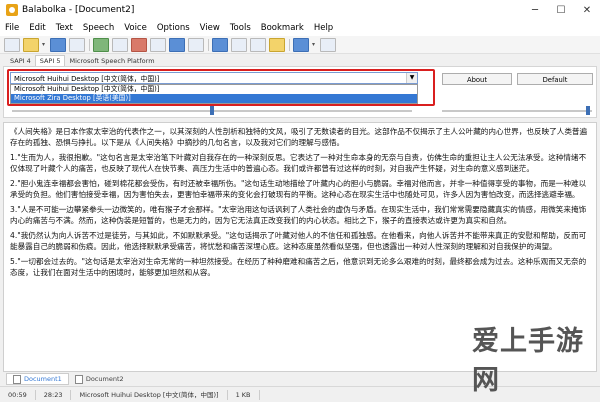 Image resolution: width=600 pixels, height=402 pixels. I want to click on menu-tools: Tools, so click(240, 28).